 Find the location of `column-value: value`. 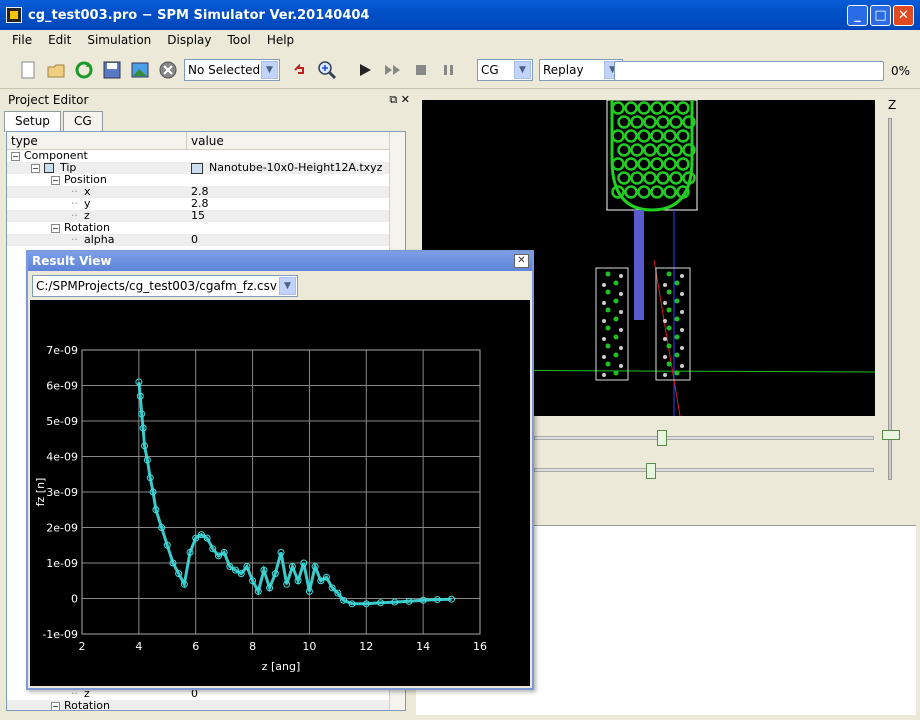

column-value: value is located at coordinates (205, 140).